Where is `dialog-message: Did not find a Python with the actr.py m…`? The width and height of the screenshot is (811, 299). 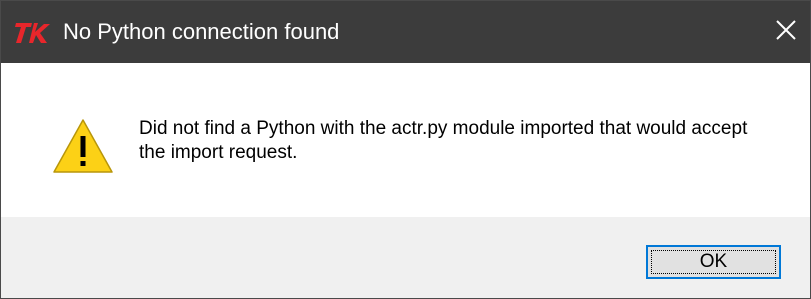
dialog-message: Did not find a Python with the actr.py m… is located at coordinates (443, 140).